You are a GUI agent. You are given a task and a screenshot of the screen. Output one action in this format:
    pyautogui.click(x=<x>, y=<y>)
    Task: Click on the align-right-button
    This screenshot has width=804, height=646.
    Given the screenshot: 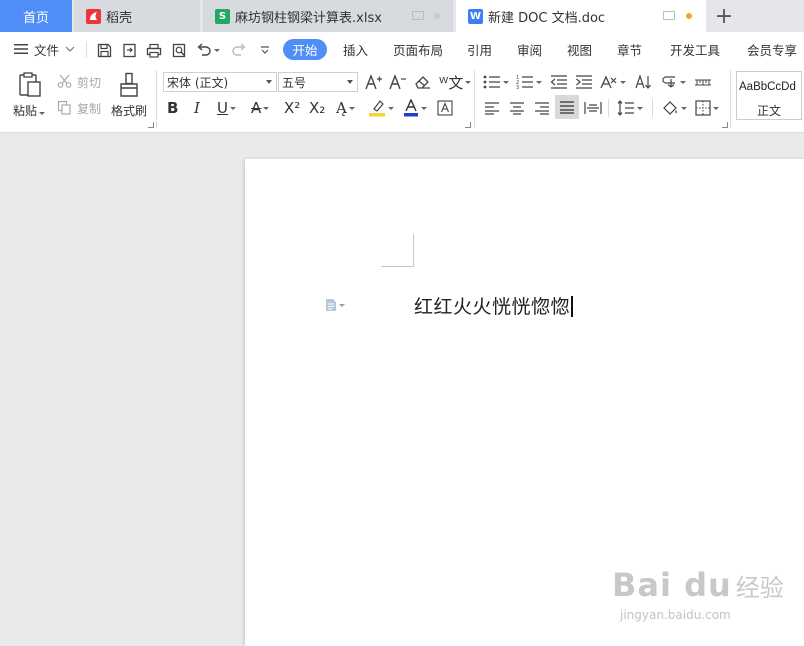 What is the action you would take?
    pyautogui.click(x=542, y=108)
    